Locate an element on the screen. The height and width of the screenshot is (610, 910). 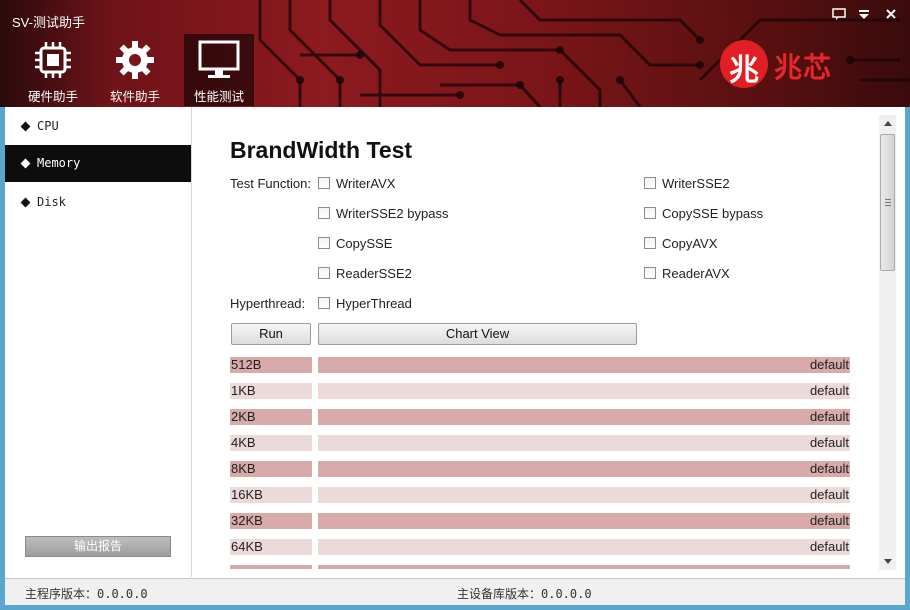
test-function-label: Test Function: is located at coordinates (270, 183).